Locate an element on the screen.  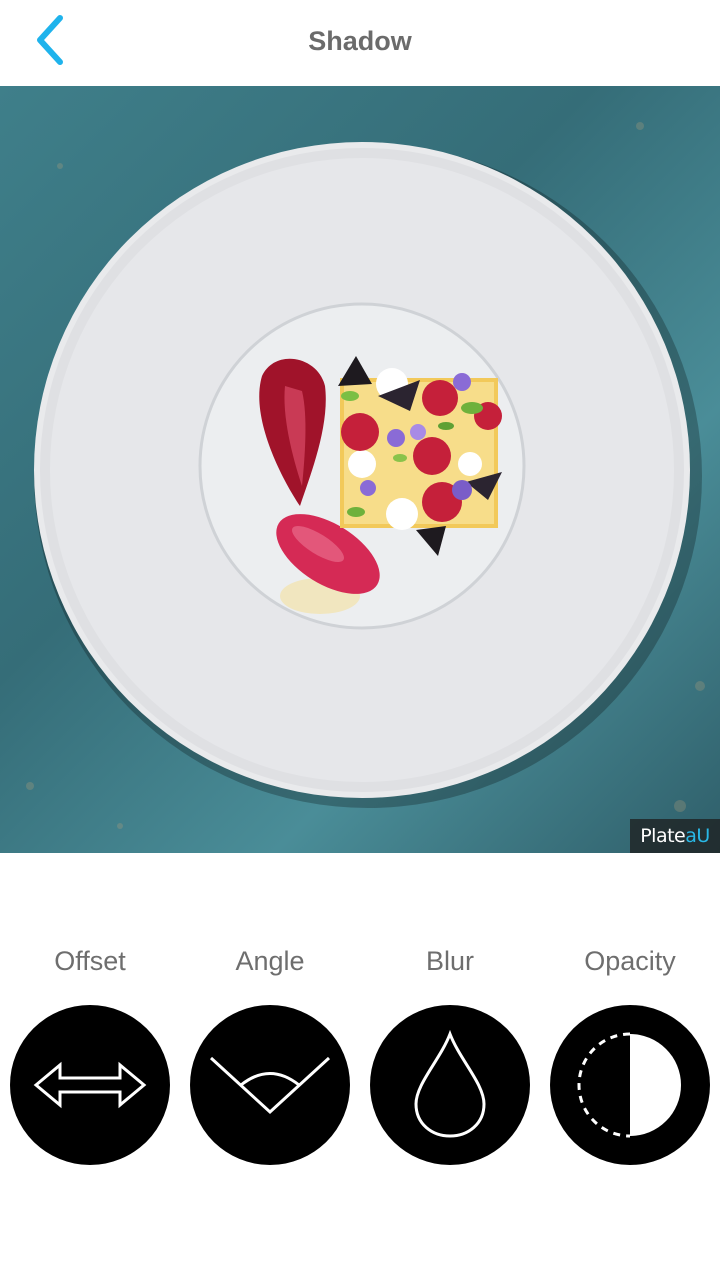
watermark-badge: PlateaU is located at coordinates (675, 836).